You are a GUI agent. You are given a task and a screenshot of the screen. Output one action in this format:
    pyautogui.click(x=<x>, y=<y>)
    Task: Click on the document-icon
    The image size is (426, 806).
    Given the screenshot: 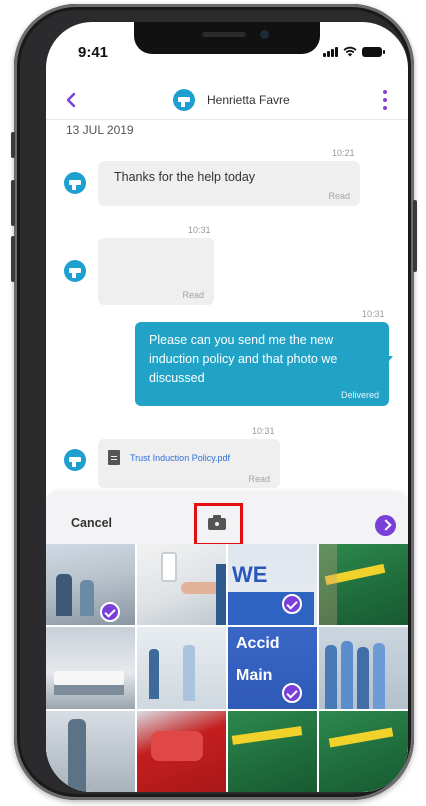 What is the action you would take?
    pyautogui.click(x=114, y=457)
    